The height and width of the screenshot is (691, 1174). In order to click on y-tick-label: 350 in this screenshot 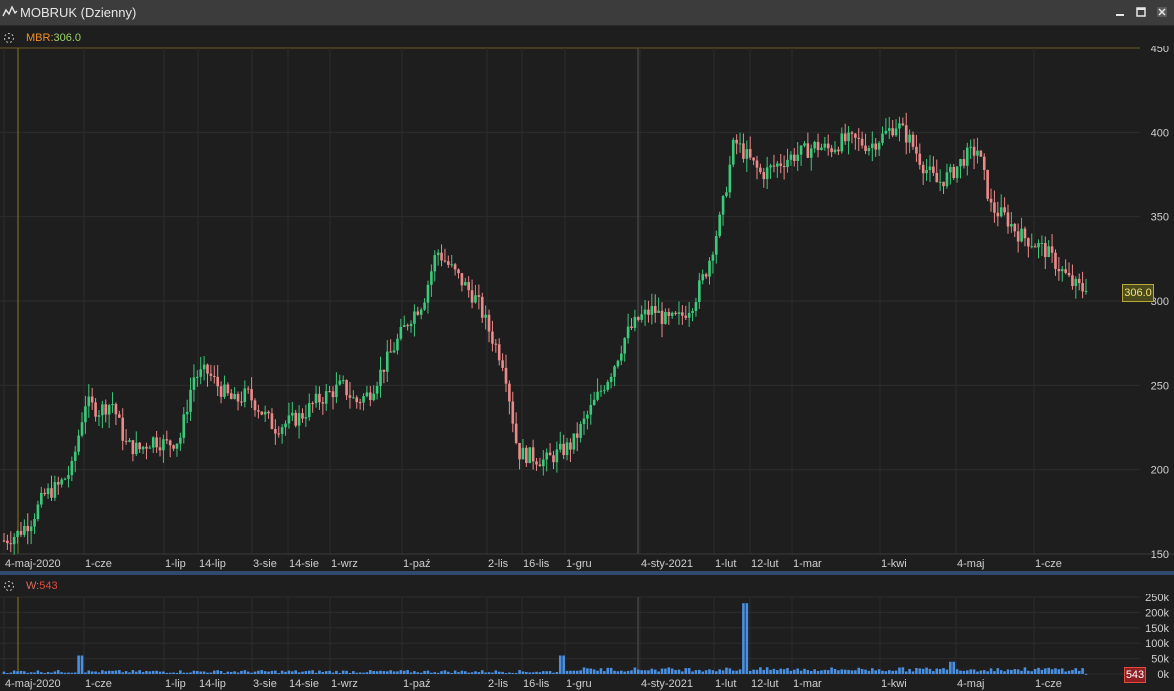, I will do `click(1160, 218)`.